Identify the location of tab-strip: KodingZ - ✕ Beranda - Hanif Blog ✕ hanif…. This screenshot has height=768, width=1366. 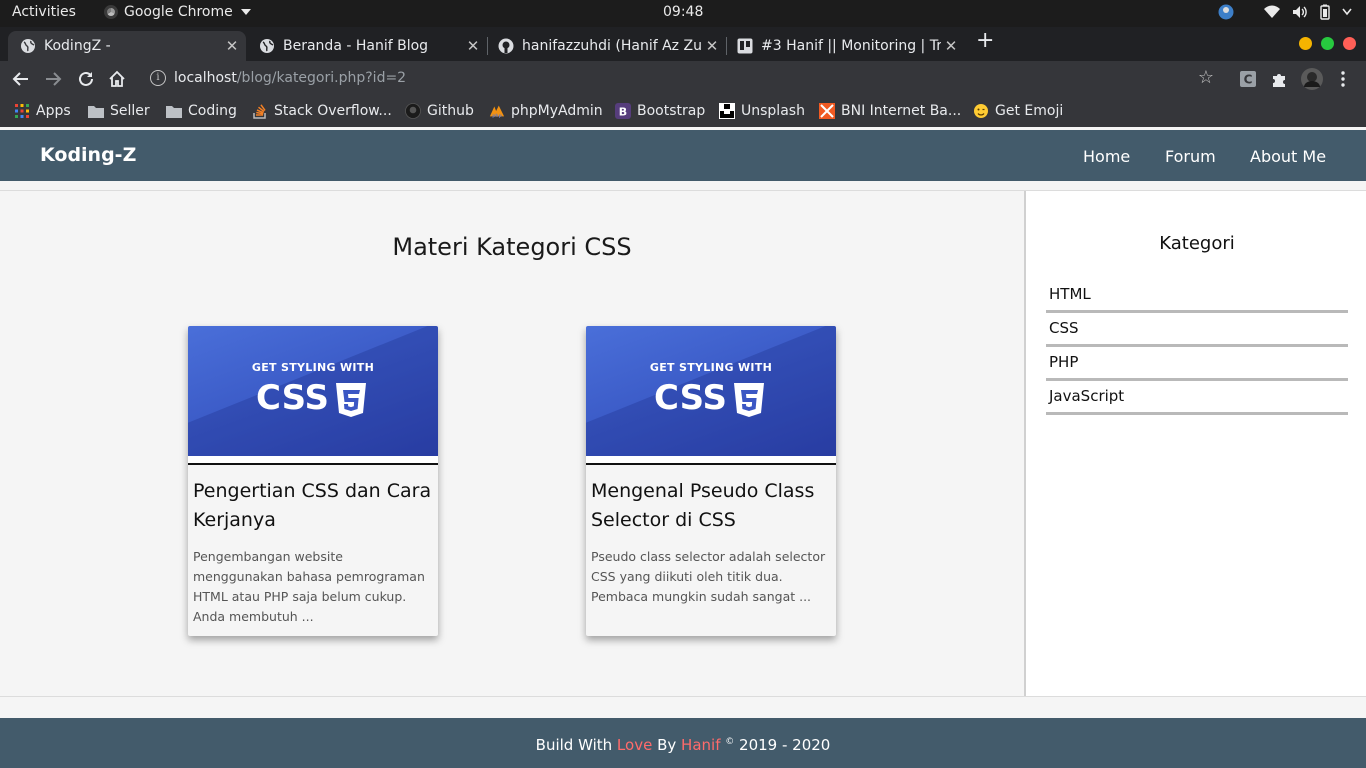
(683, 44).